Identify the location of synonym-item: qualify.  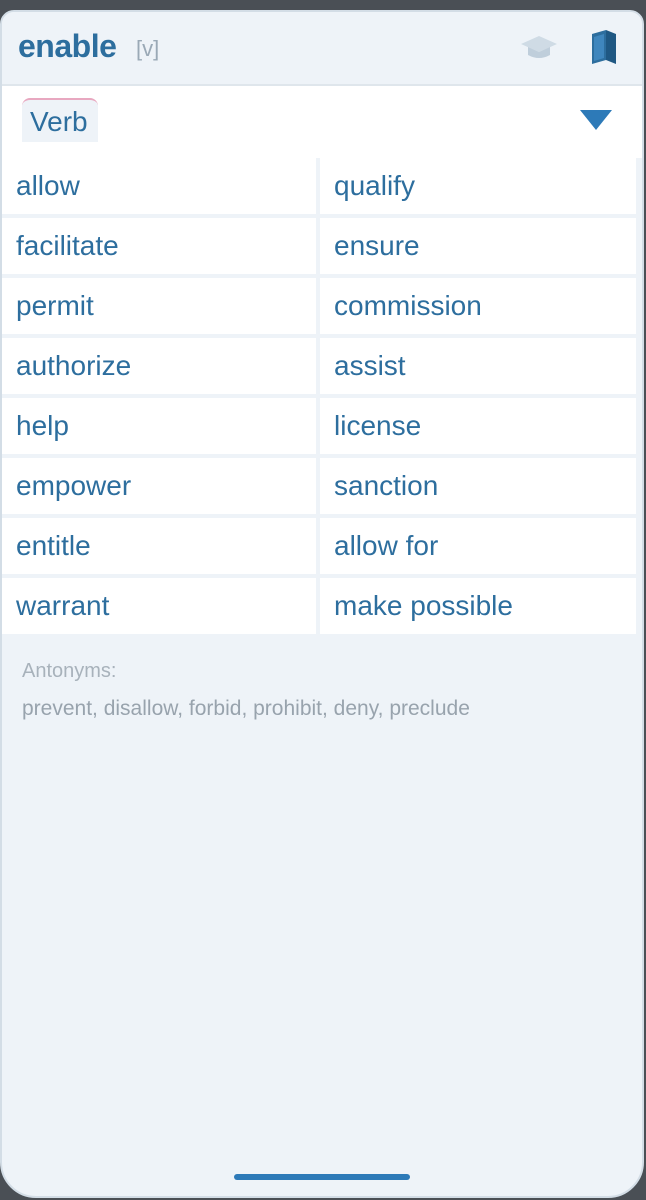
(478, 186).